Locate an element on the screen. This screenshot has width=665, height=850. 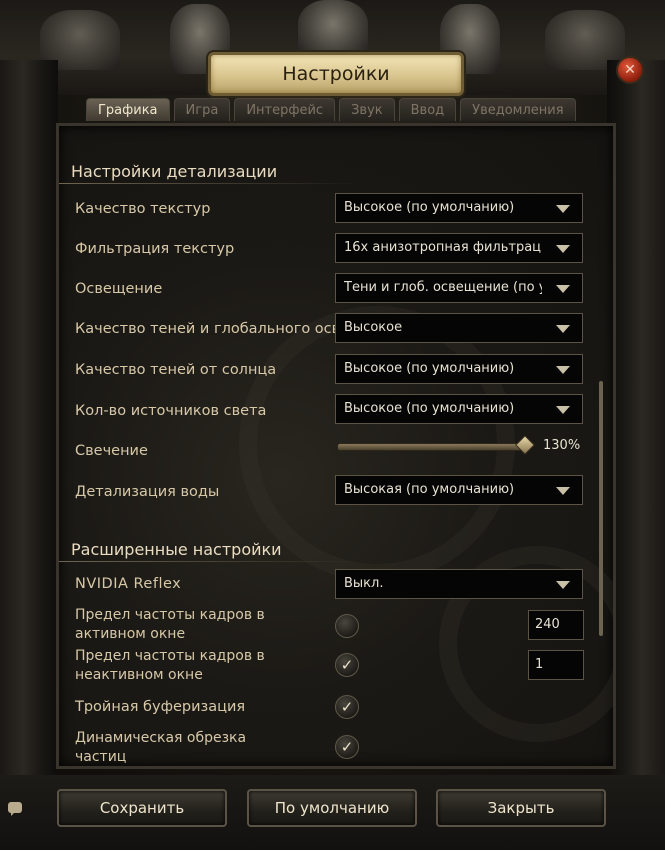
texture-quality-value: Высокое (по умолчанию) is located at coordinates (429, 207).